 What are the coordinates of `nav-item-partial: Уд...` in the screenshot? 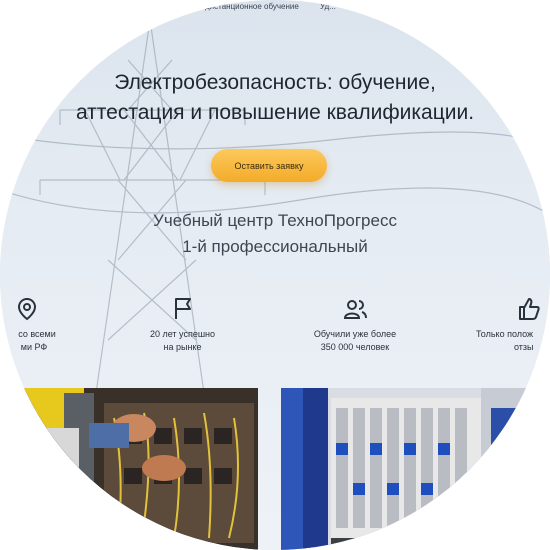 It's located at (328, 6).